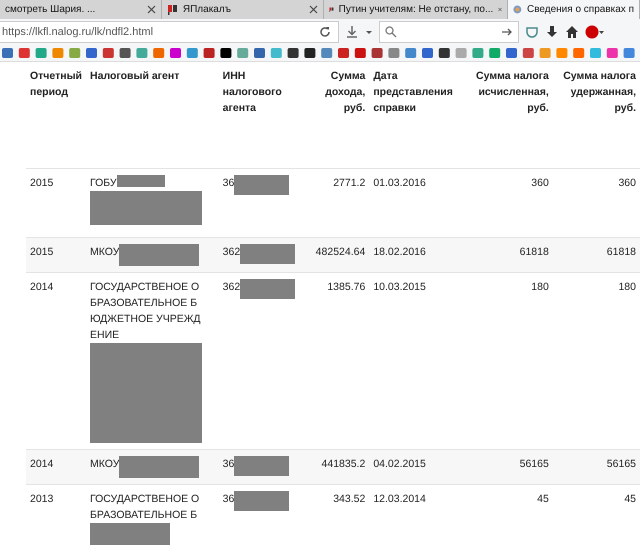 The height and width of the screenshot is (550, 640). Describe the element at coordinates (337, 255) in the screenshot. I see `table-cell: 482524.64` at that location.